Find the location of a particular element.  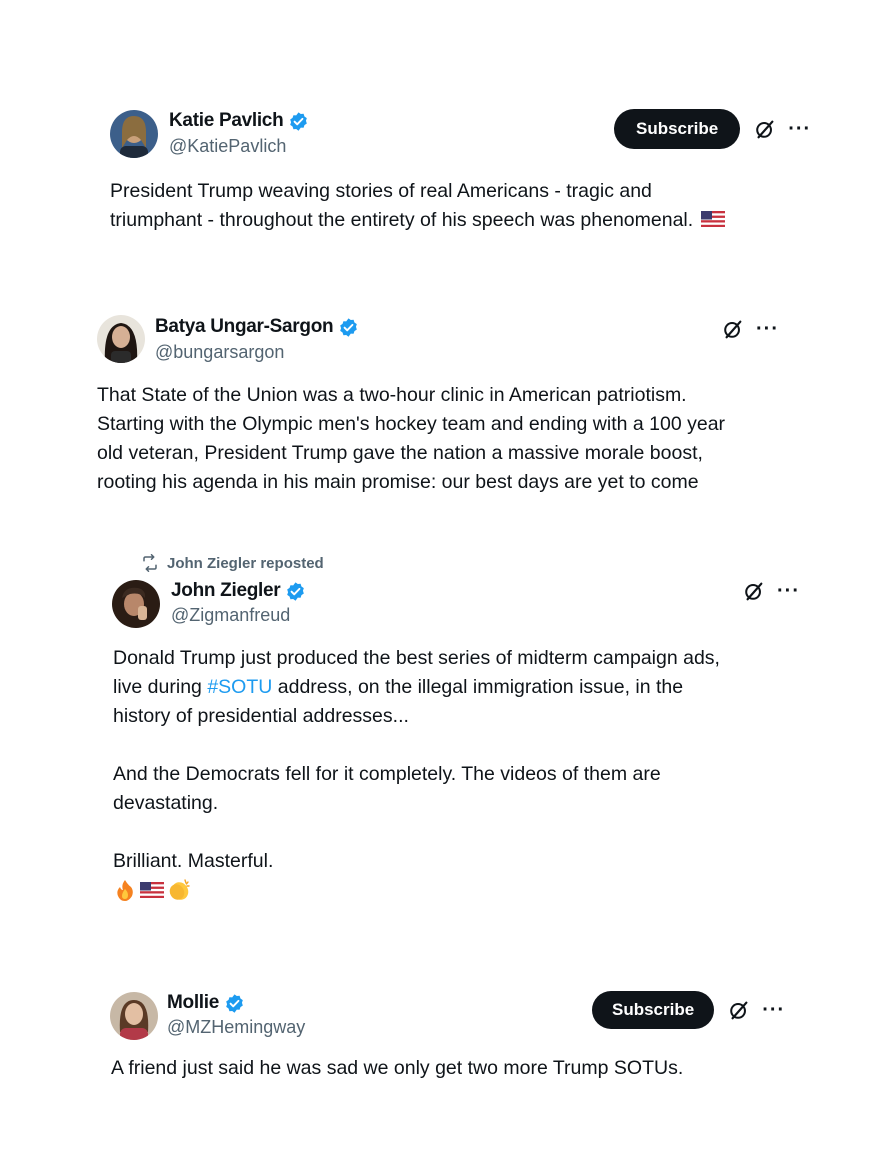

repost-icon is located at coordinates (150, 563).